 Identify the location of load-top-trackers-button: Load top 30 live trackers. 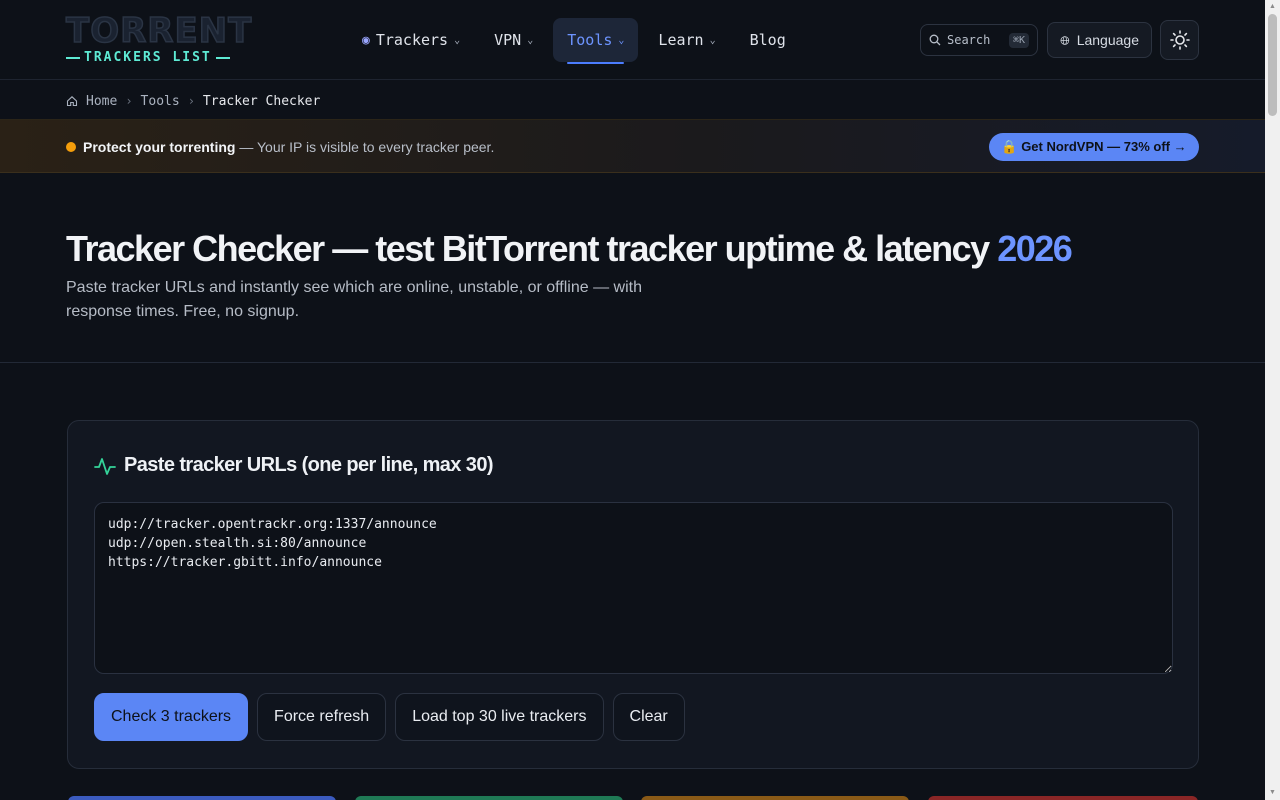
(499, 717).